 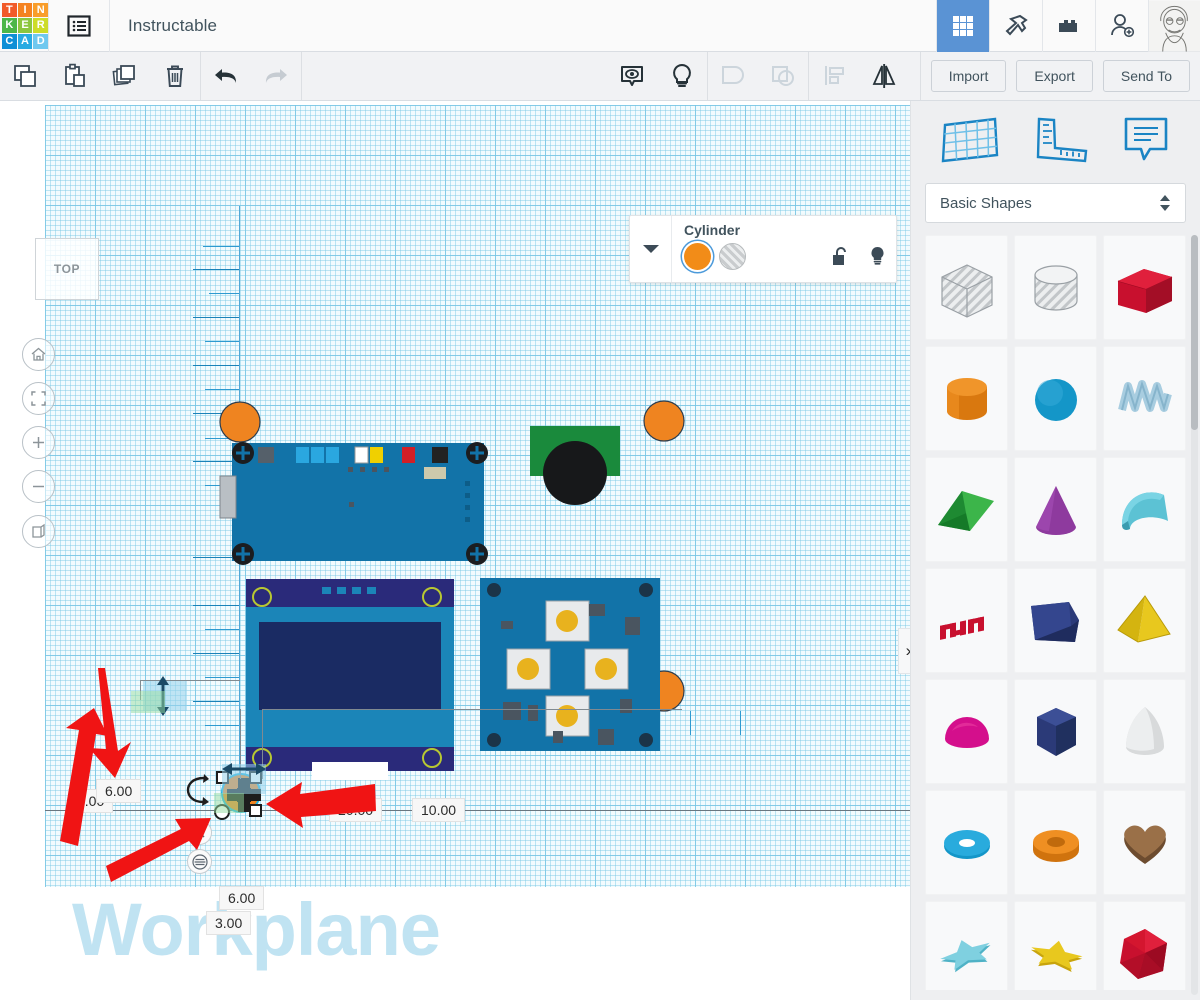 I want to click on corner-handle-br, so click(x=255, y=810).